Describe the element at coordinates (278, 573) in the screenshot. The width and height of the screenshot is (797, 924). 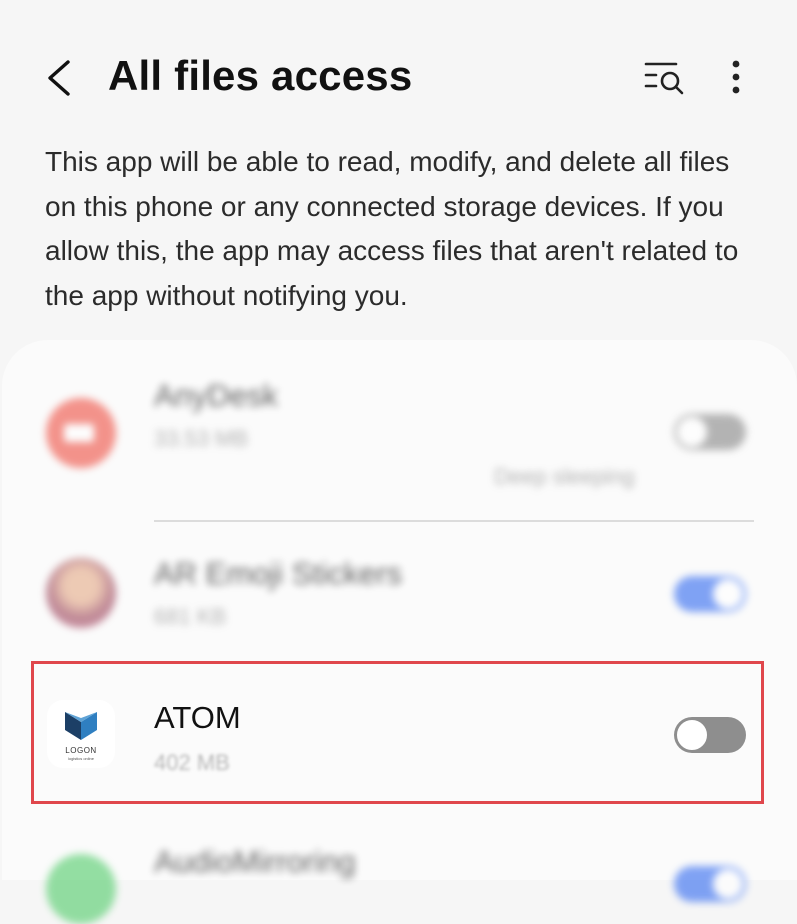
I see `app-name: AR Emoji Stickers` at that location.